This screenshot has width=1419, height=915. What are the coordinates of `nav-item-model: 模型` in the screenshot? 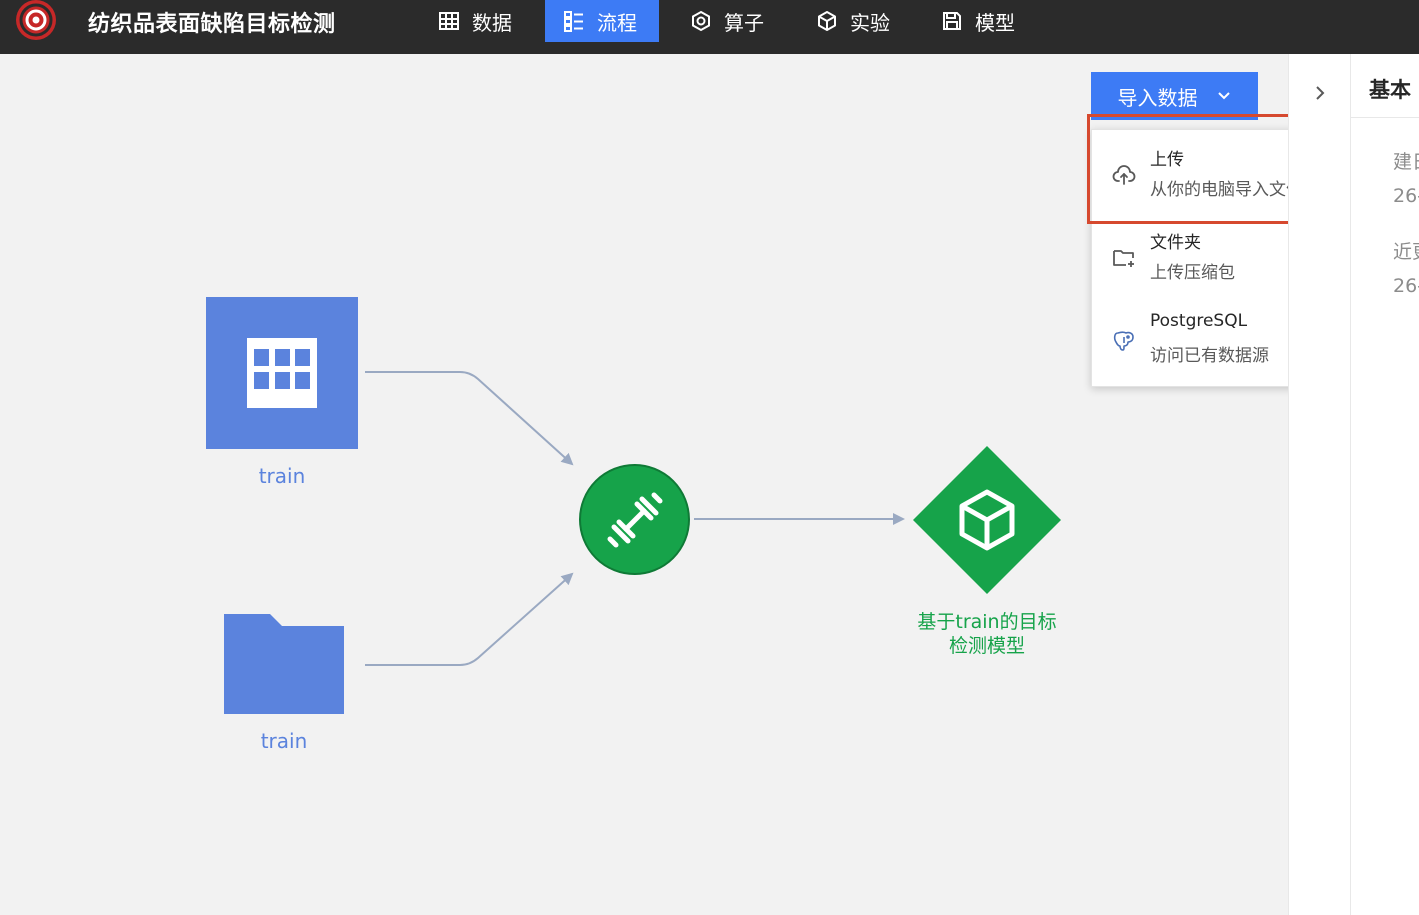 It's located at (978, 21).